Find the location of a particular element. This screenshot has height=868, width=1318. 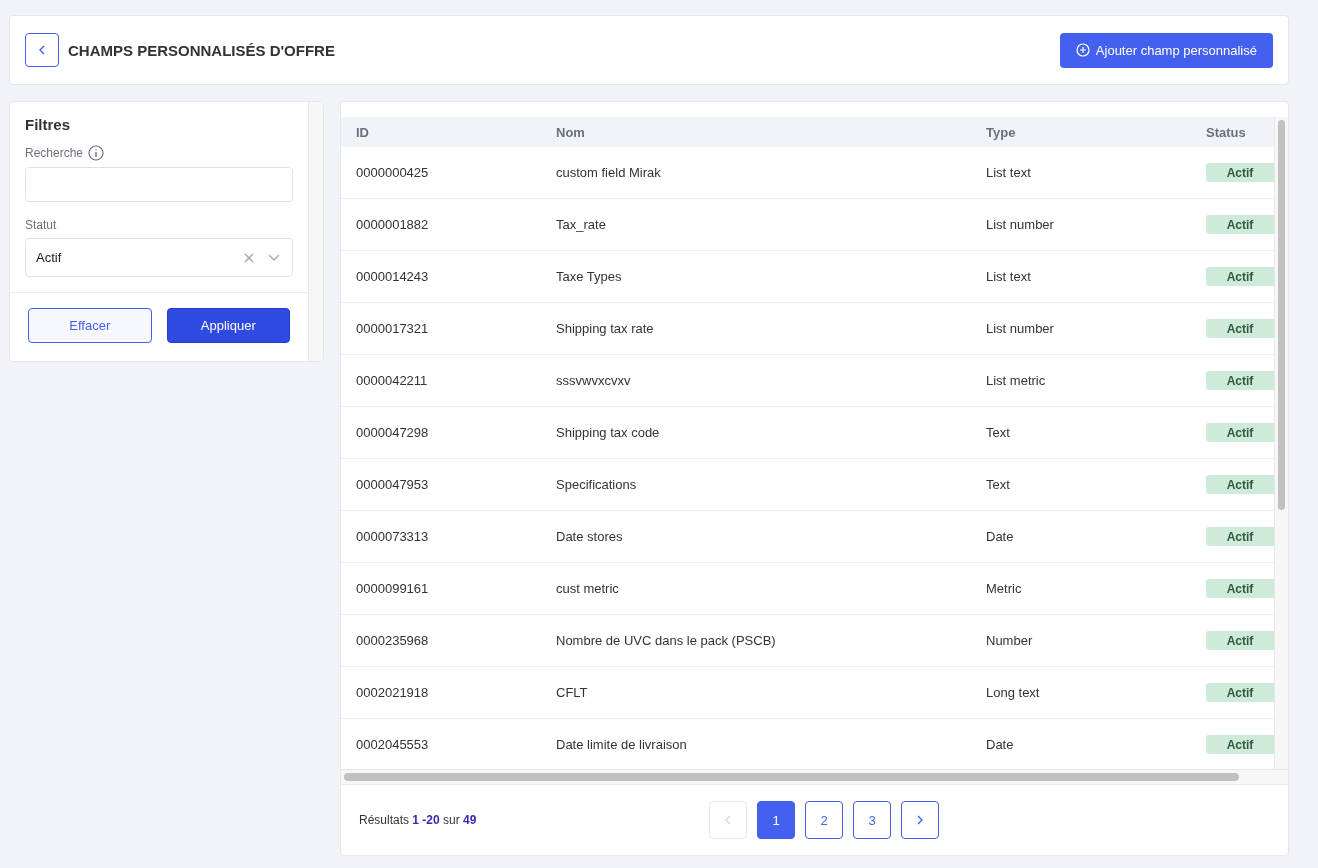

column-header: Nom is located at coordinates (571, 132).